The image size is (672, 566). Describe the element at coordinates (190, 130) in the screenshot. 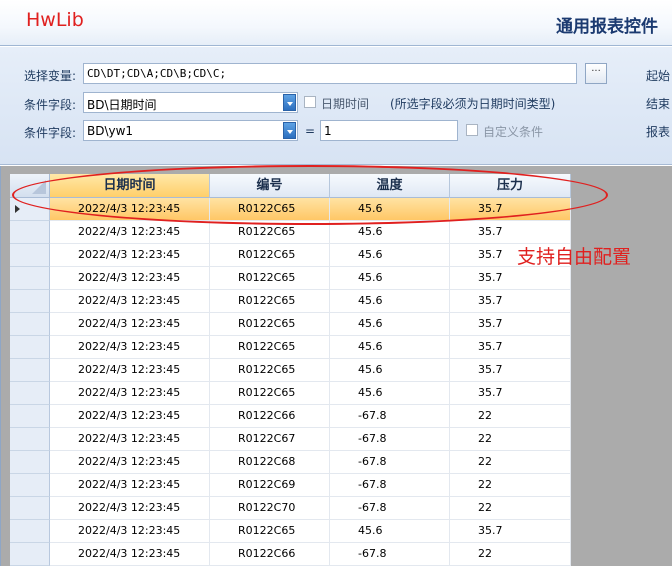

I see `condition-field-select-2: BD\yw1` at that location.